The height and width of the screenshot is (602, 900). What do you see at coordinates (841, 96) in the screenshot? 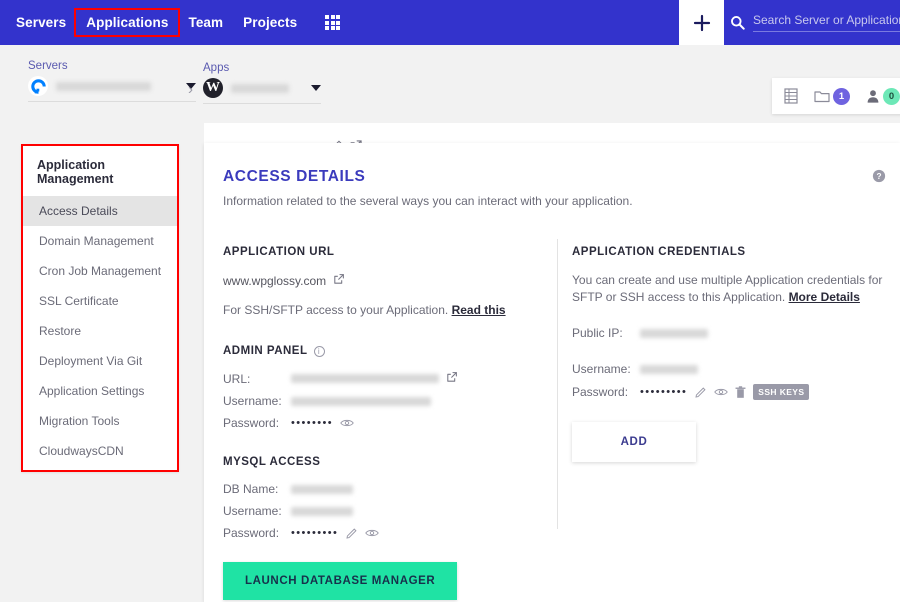
I see `folder-badge-count: 1` at bounding box center [841, 96].